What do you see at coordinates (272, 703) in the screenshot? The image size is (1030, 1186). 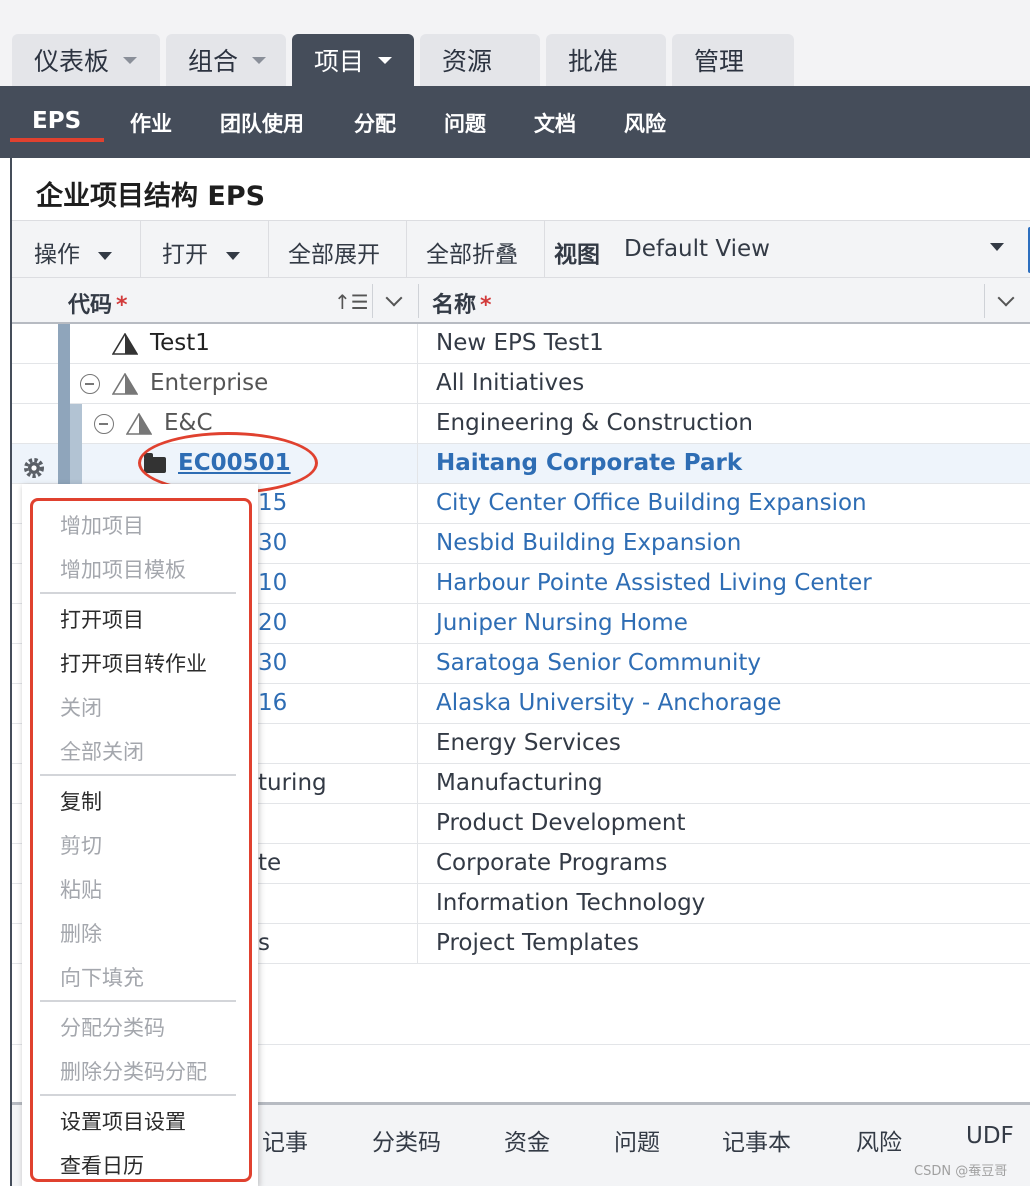 I see `code-text: 16` at bounding box center [272, 703].